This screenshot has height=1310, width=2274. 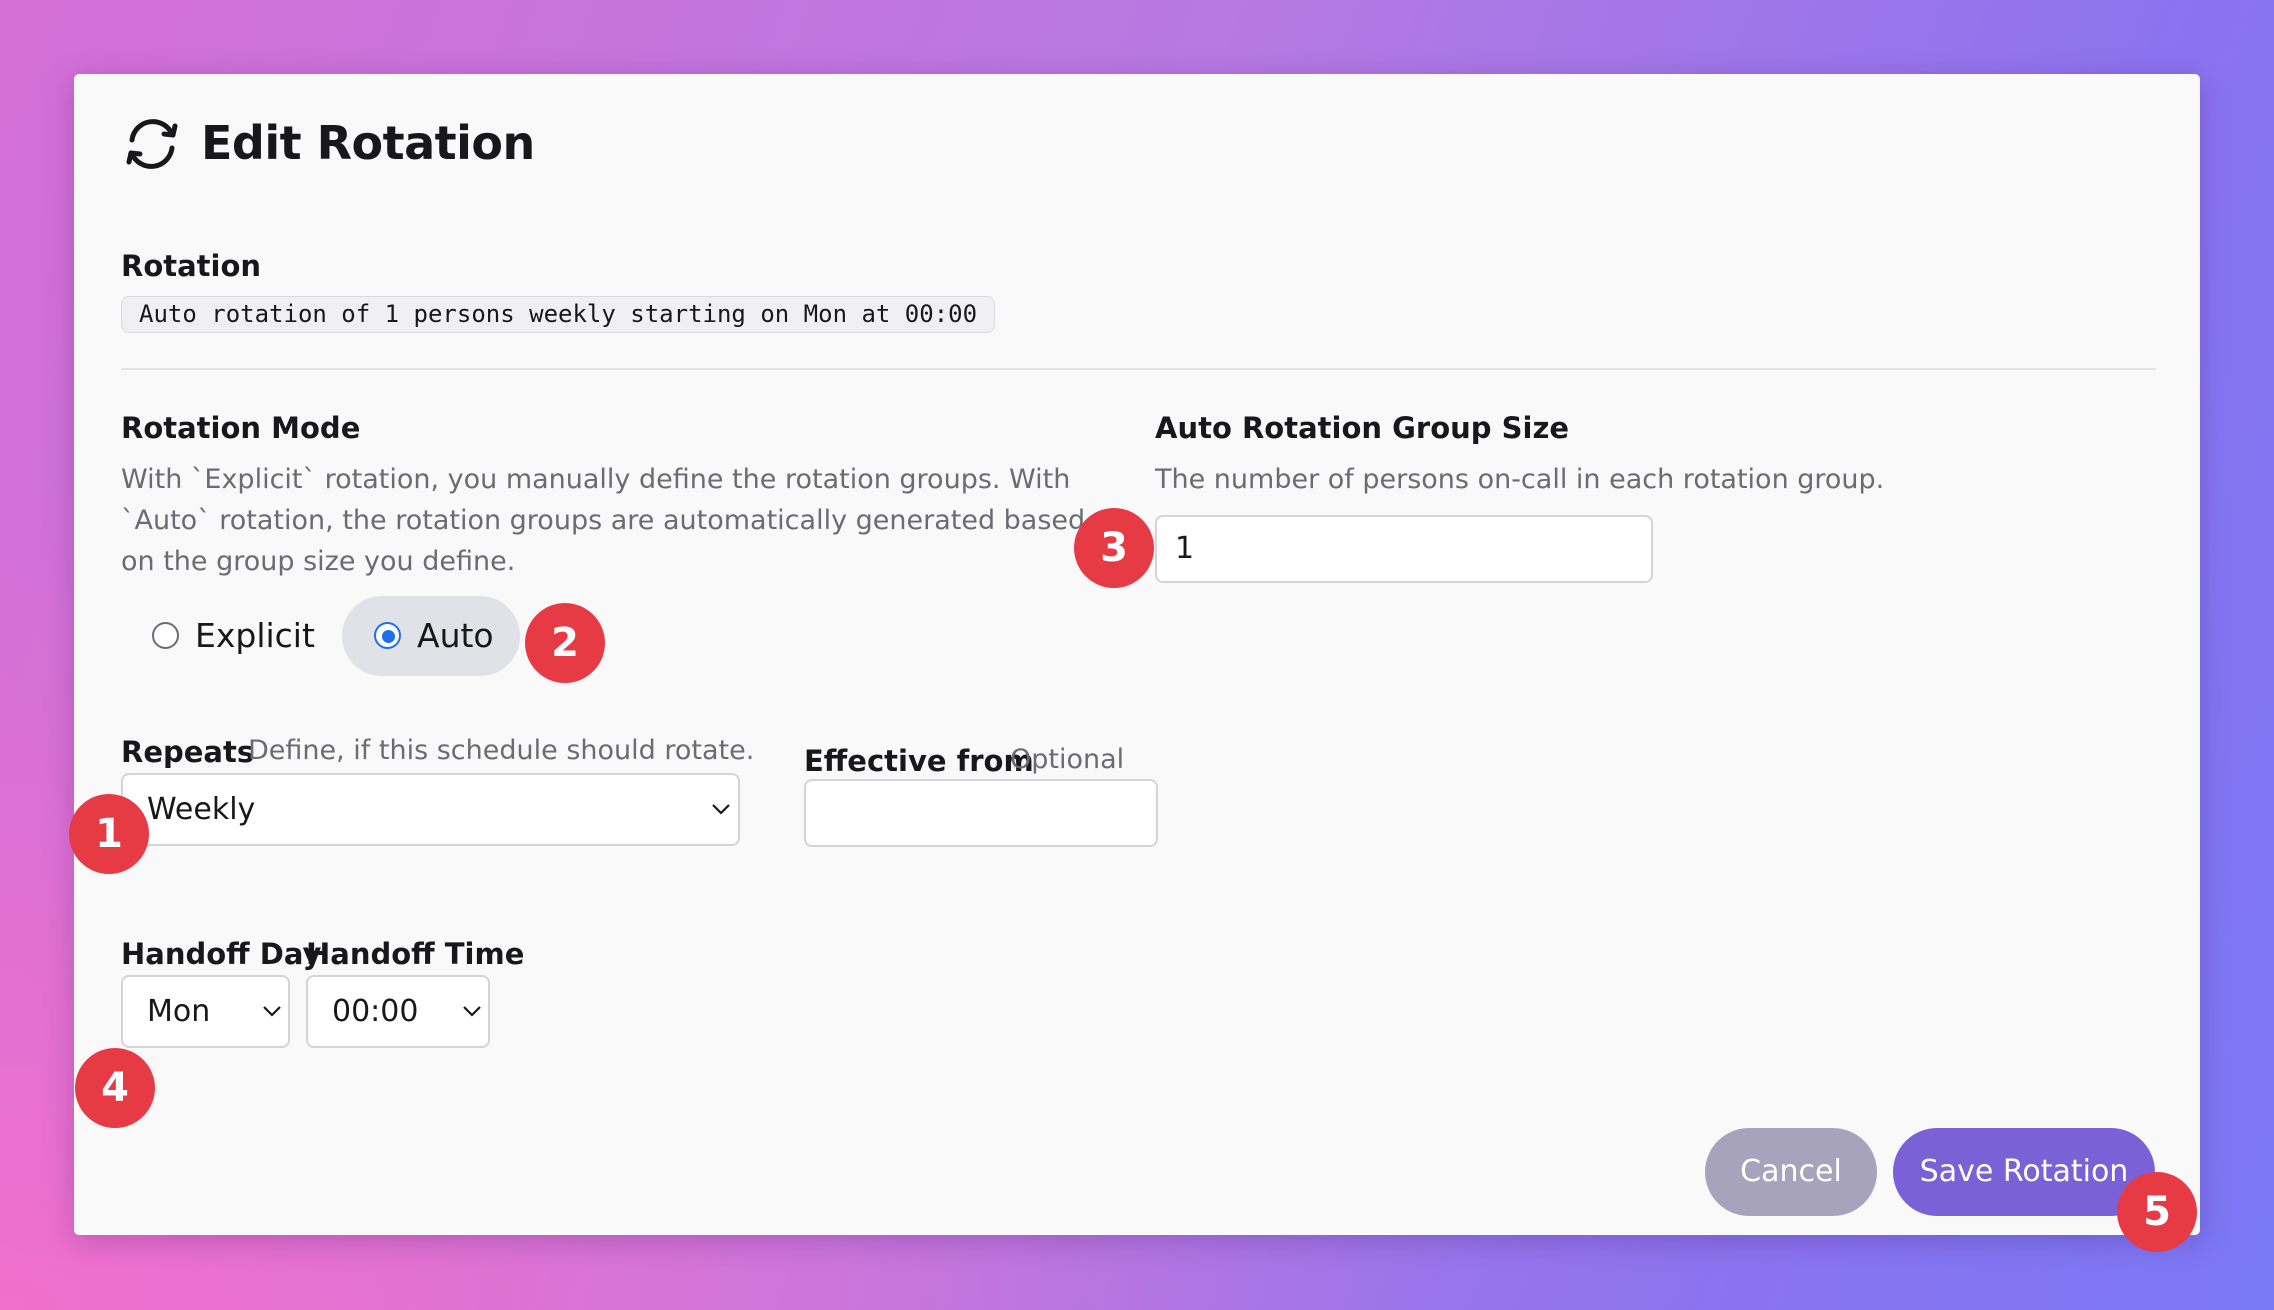 I want to click on rotation-mode-label: Rotation Mode, so click(x=241, y=428).